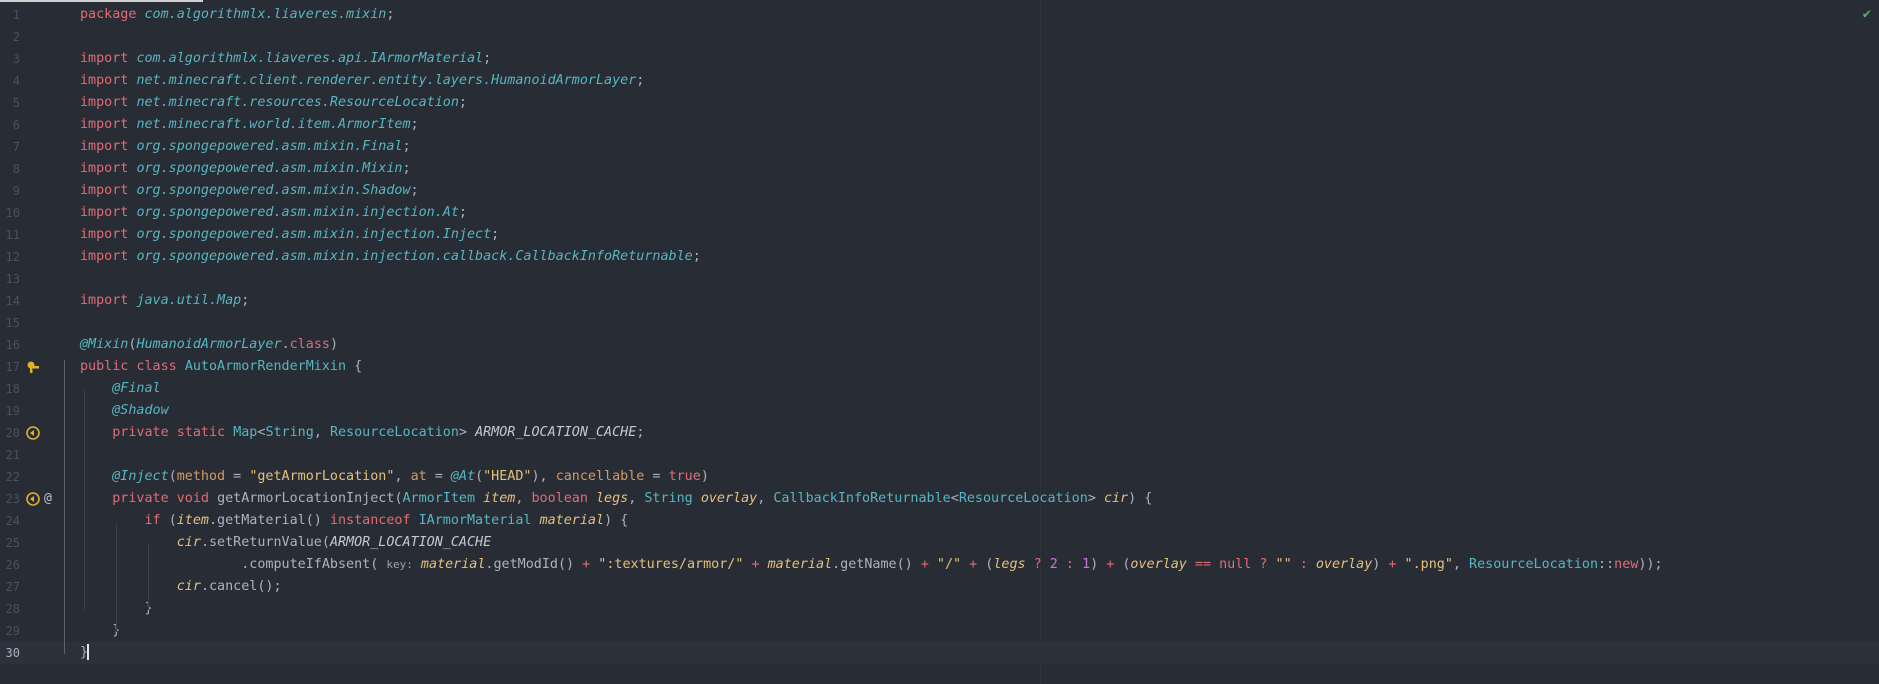 The height and width of the screenshot is (684, 1879). Describe the element at coordinates (398, 498) in the screenshot. I see `code-token: (` at that location.